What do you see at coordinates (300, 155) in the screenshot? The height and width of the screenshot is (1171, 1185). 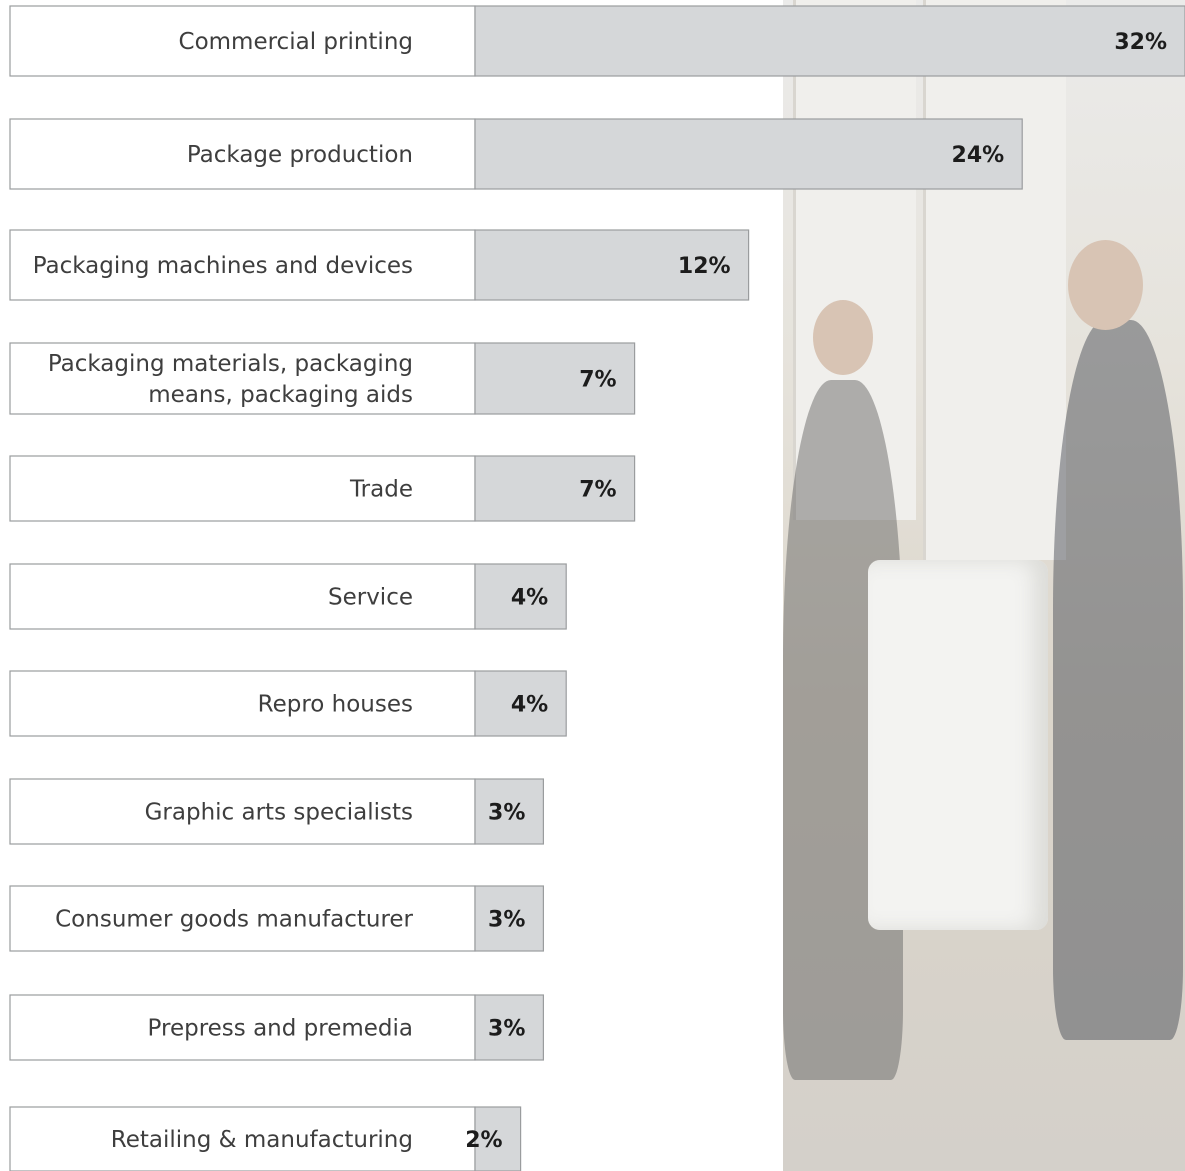 I see `category-label: Package production` at bounding box center [300, 155].